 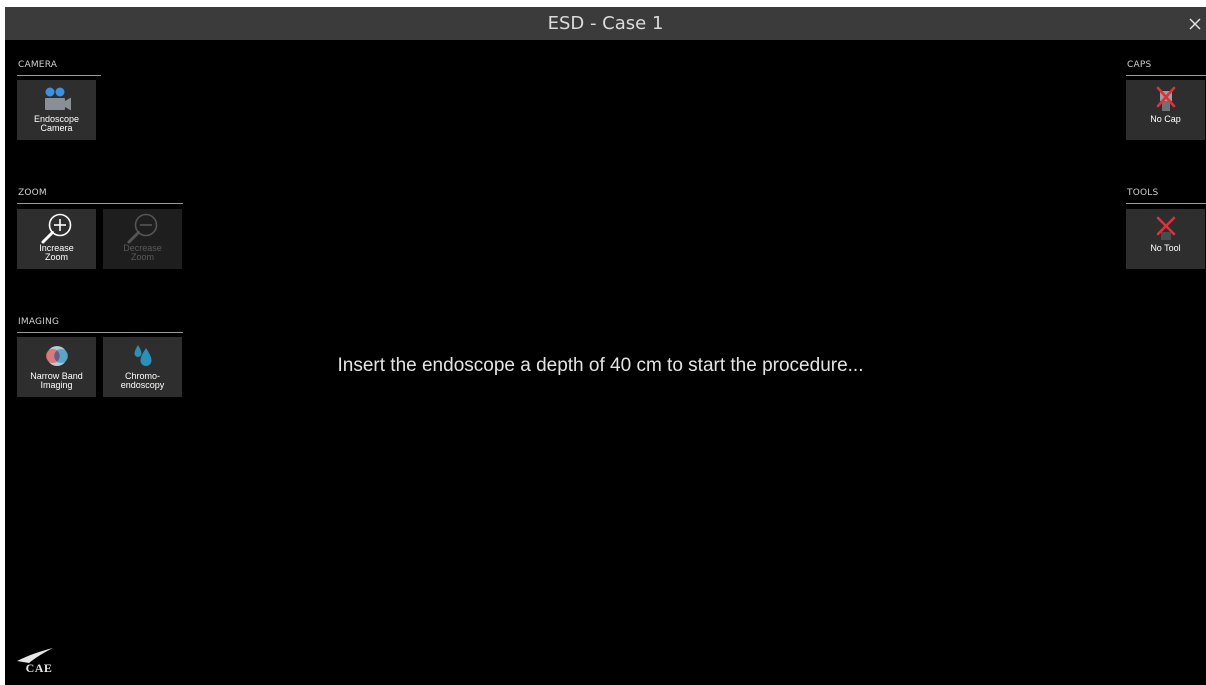 What do you see at coordinates (56, 356) in the screenshot?
I see `narrow-band-imaging-icon` at bounding box center [56, 356].